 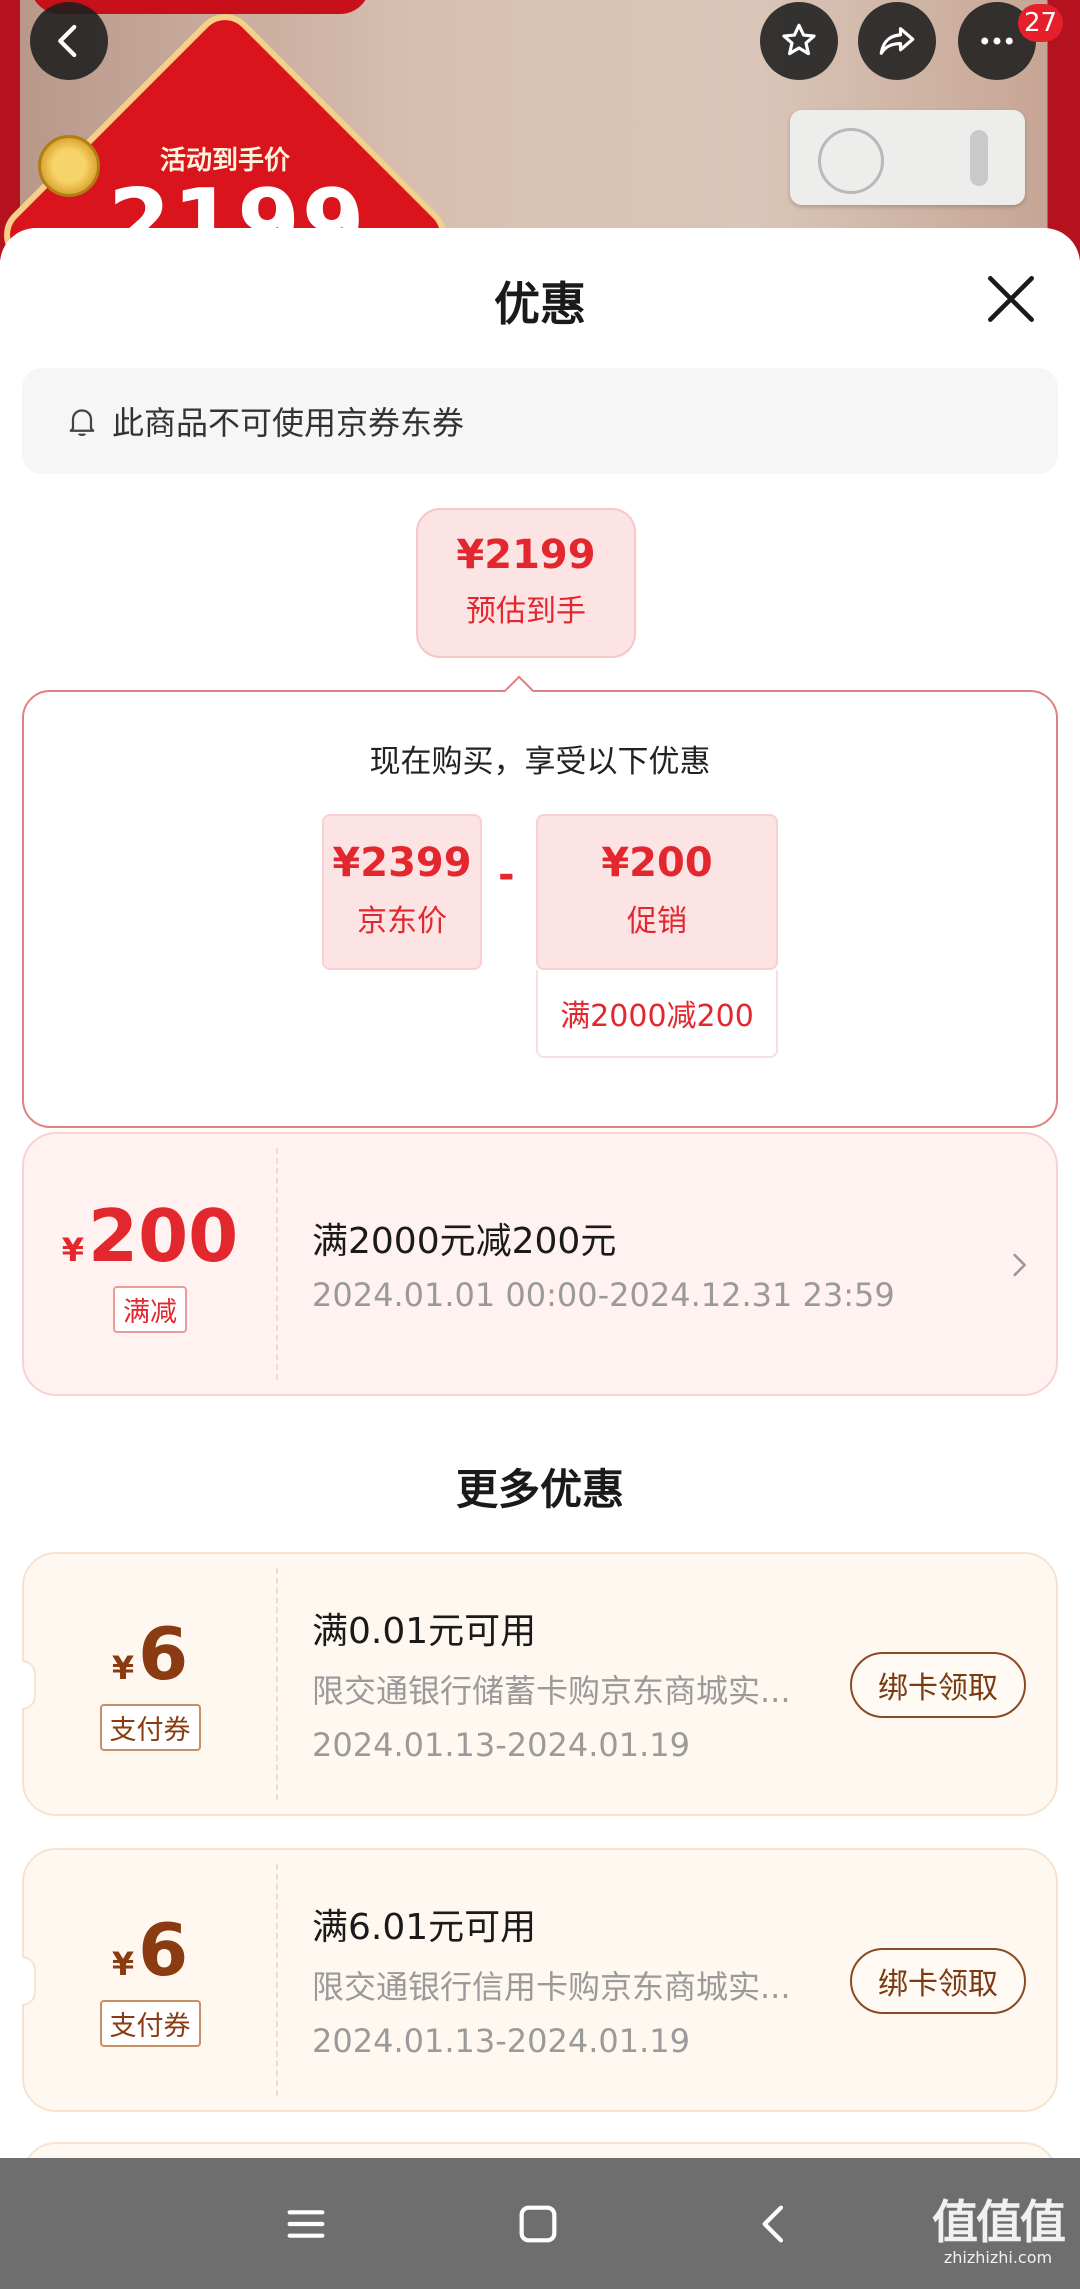 I want to click on more-offers-title: 更多优惠, so click(x=539, y=1489).